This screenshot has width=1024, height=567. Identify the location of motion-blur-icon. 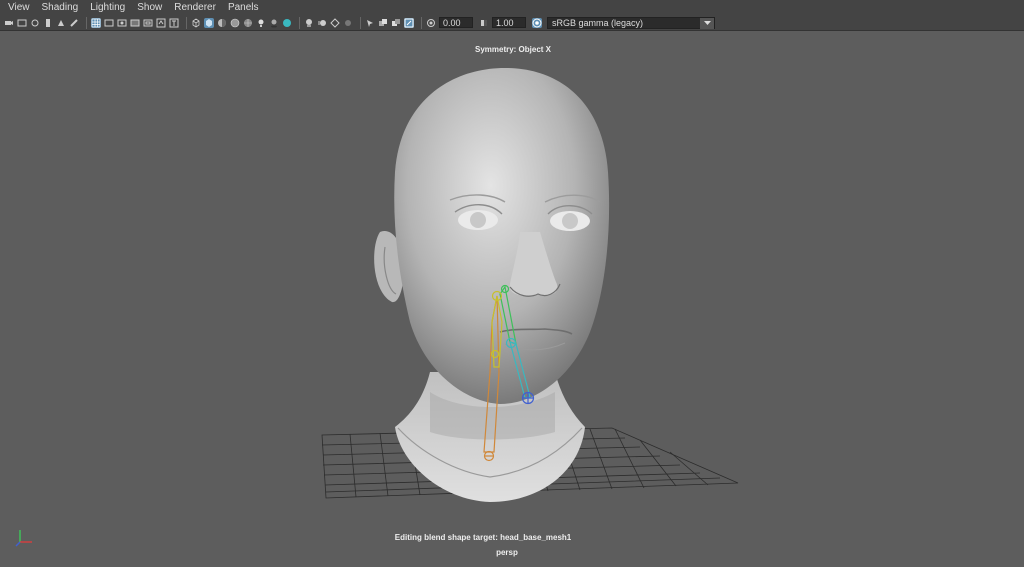
(322, 23).